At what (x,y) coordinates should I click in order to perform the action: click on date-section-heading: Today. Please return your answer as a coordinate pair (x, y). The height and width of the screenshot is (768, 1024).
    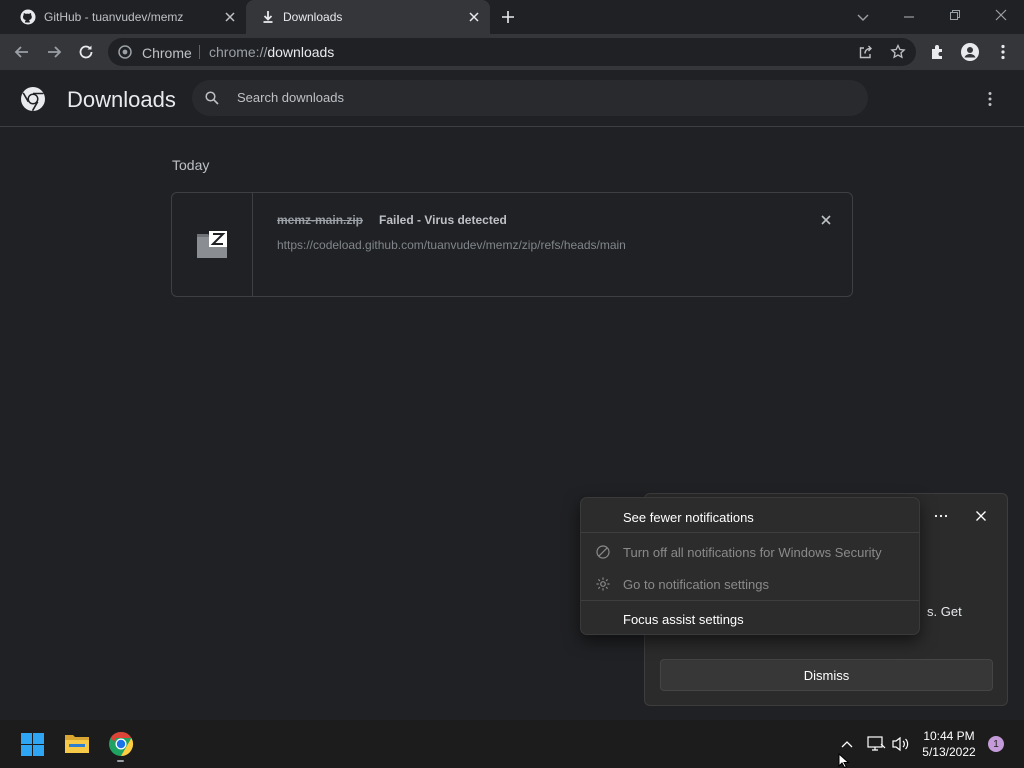
    Looking at the image, I should click on (191, 165).